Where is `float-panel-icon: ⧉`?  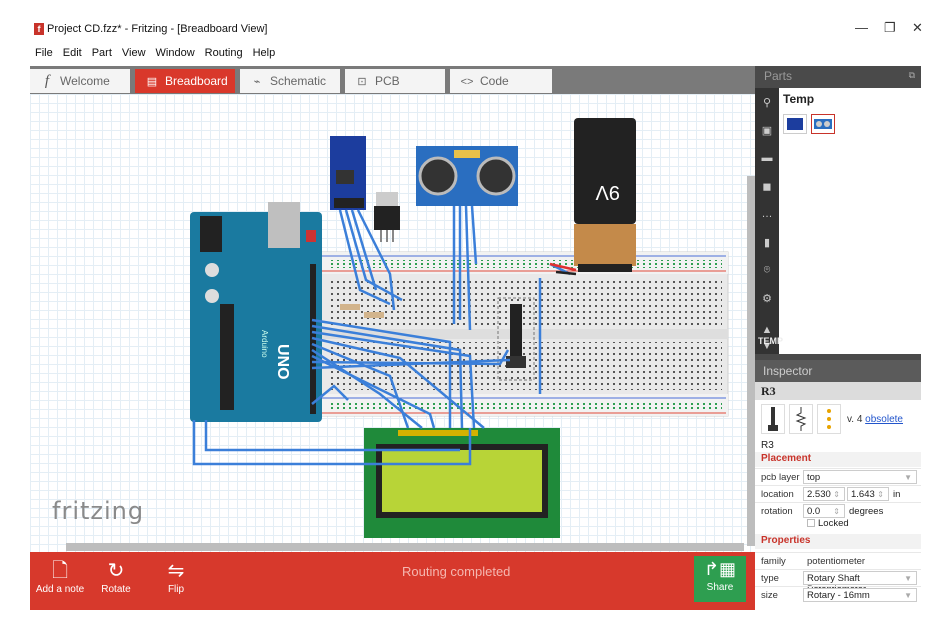 float-panel-icon: ⧉ is located at coordinates (912, 75).